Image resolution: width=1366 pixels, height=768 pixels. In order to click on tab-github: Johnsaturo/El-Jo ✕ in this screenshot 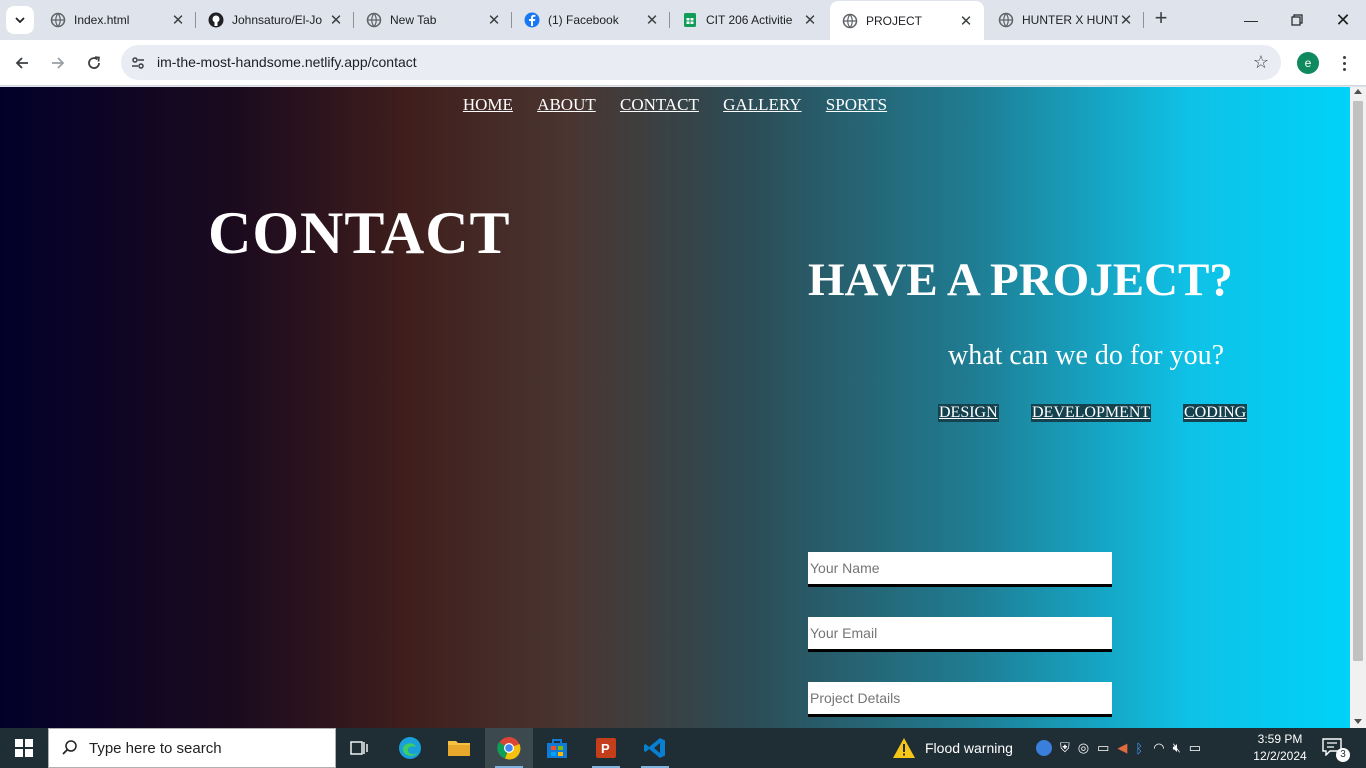, I will do `click(275, 20)`.